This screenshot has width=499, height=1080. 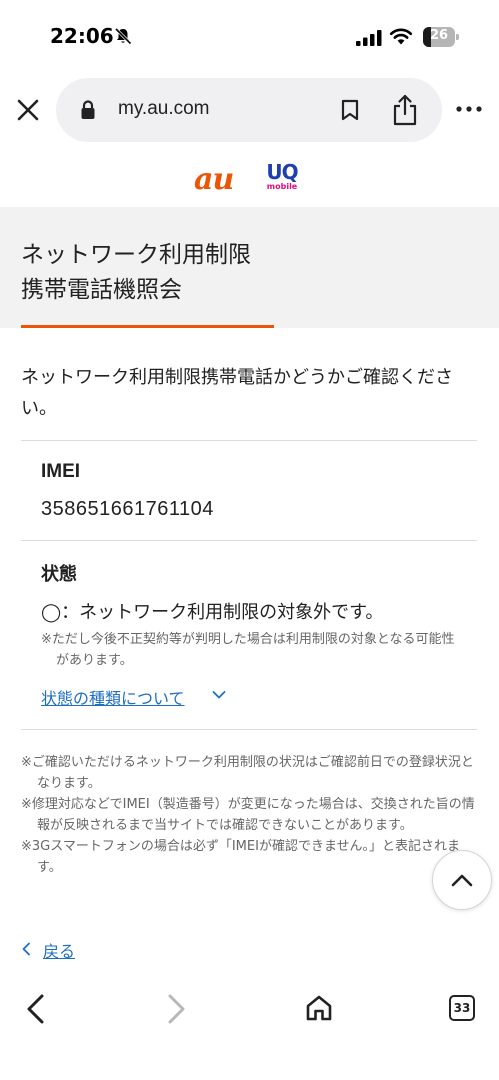 I want to click on more-icon, so click(x=469, y=109).